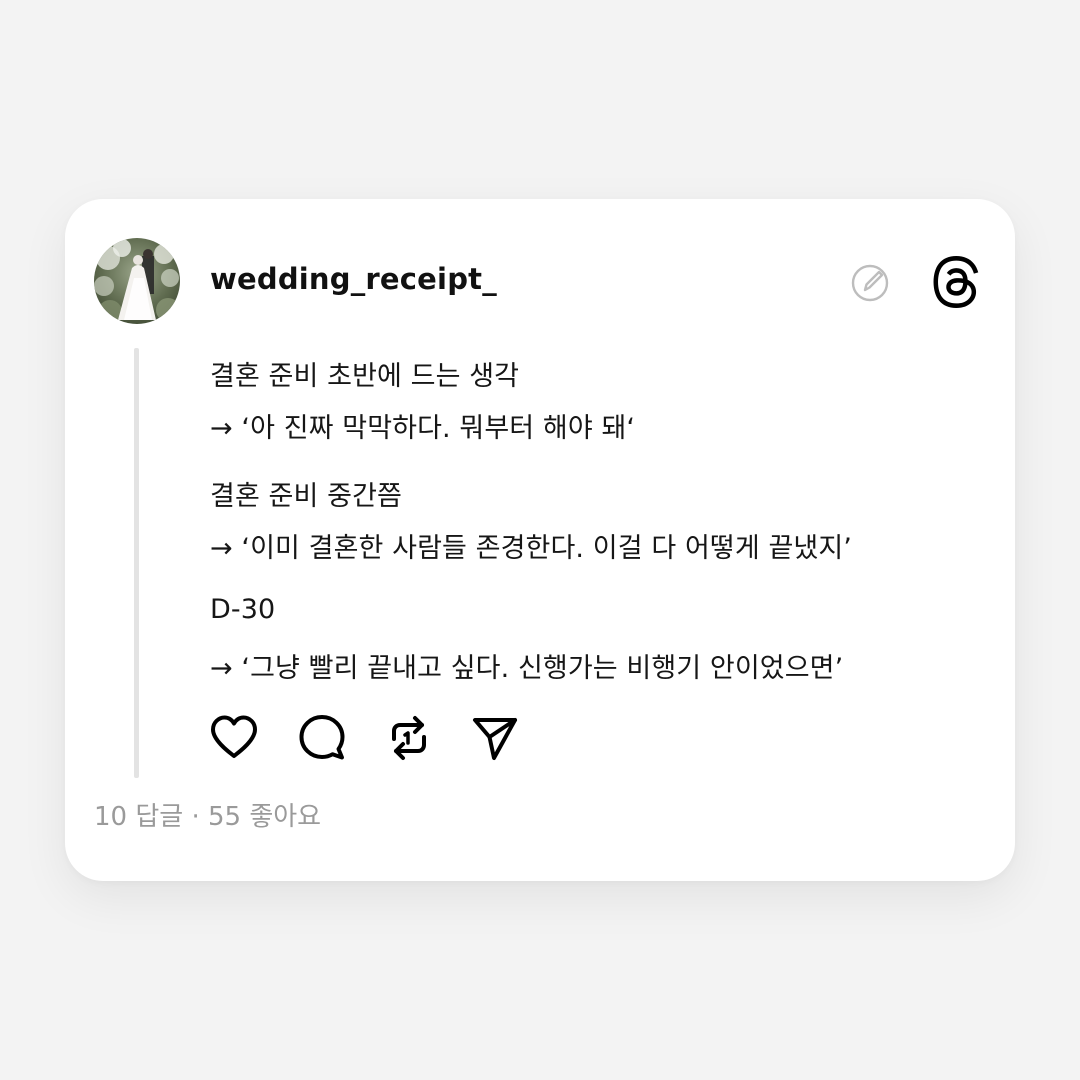 The image size is (1080, 1080). I want to click on post-text-line: → ‘아 진짜 막막하다. 뭐부터 해야 돼‘, so click(423, 428).